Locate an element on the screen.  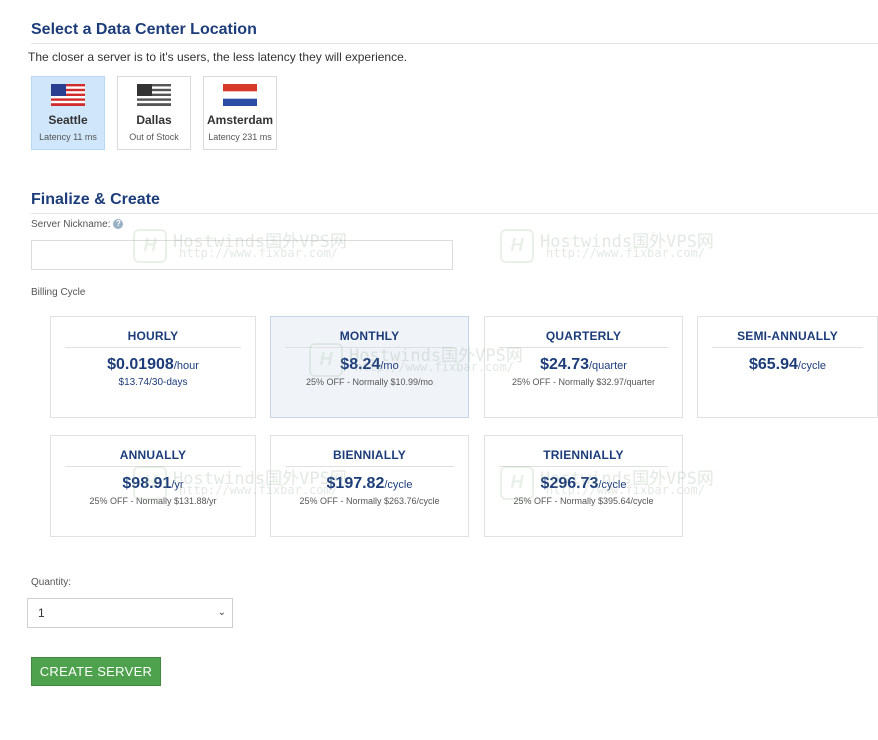
help-icon: ? is located at coordinates (118, 224).